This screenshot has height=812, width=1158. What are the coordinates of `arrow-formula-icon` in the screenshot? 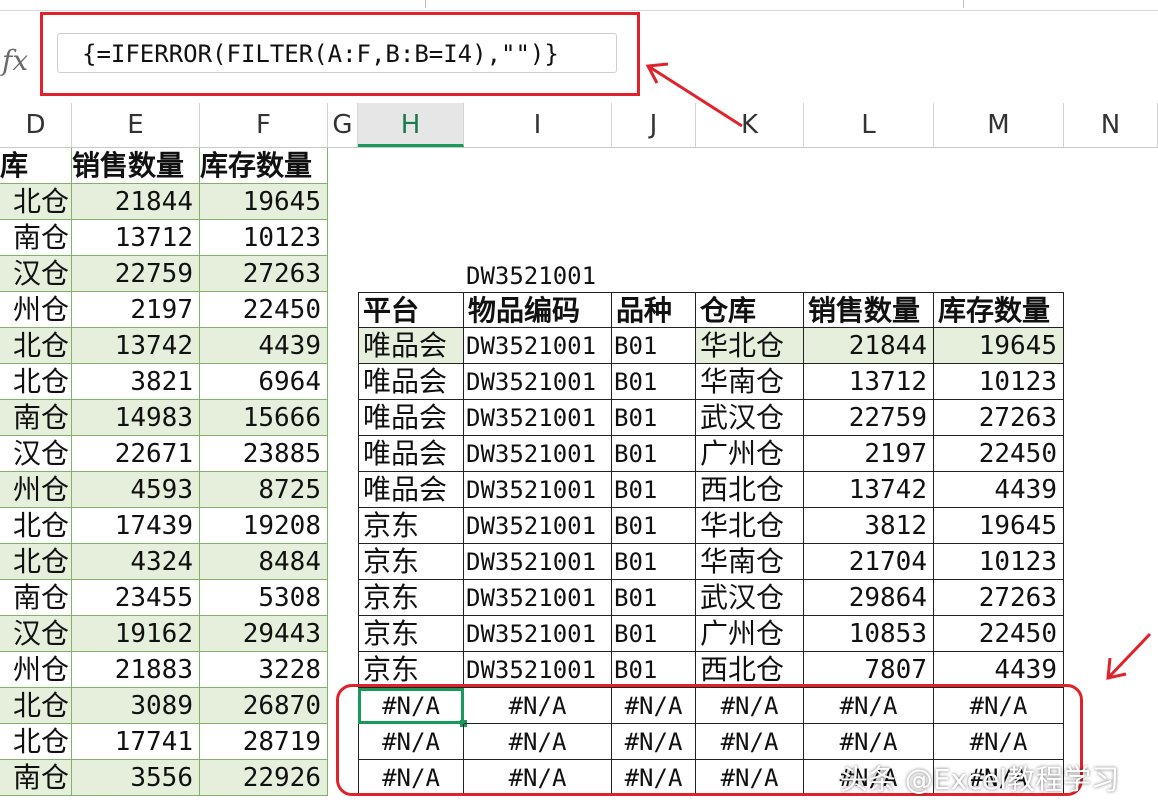 It's located at (694, 95).